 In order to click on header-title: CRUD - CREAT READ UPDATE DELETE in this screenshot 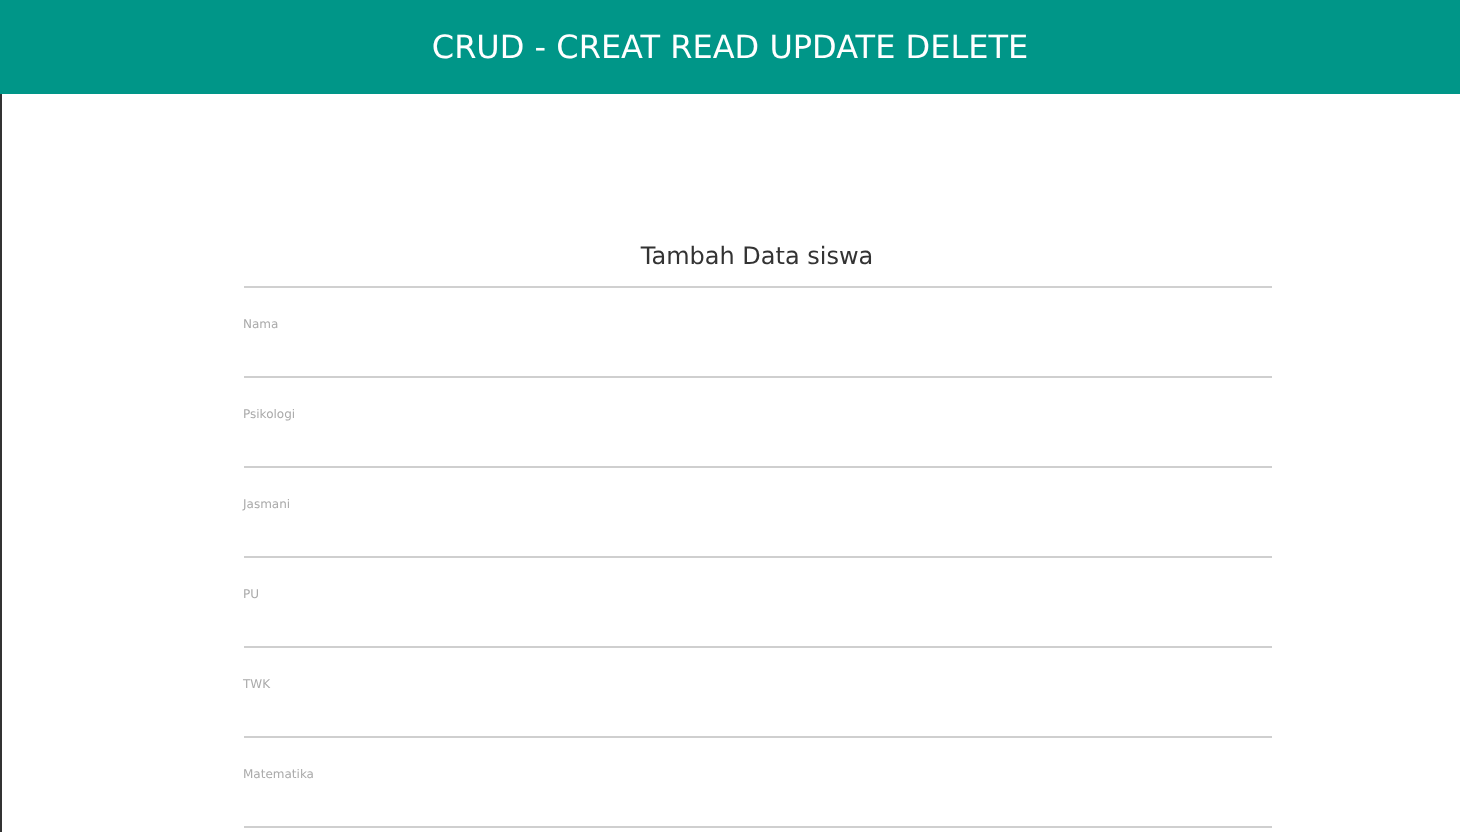, I will do `click(730, 47)`.